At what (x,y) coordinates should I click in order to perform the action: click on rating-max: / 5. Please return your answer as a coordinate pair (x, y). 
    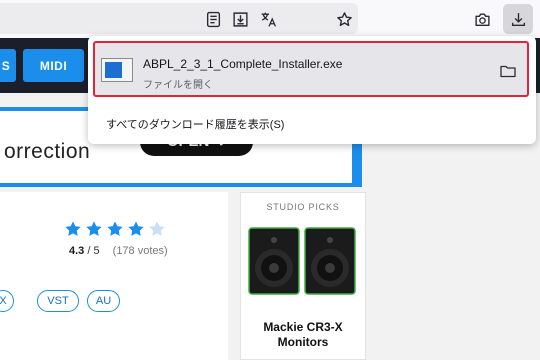
    Looking at the image, I should click on (93, 251).